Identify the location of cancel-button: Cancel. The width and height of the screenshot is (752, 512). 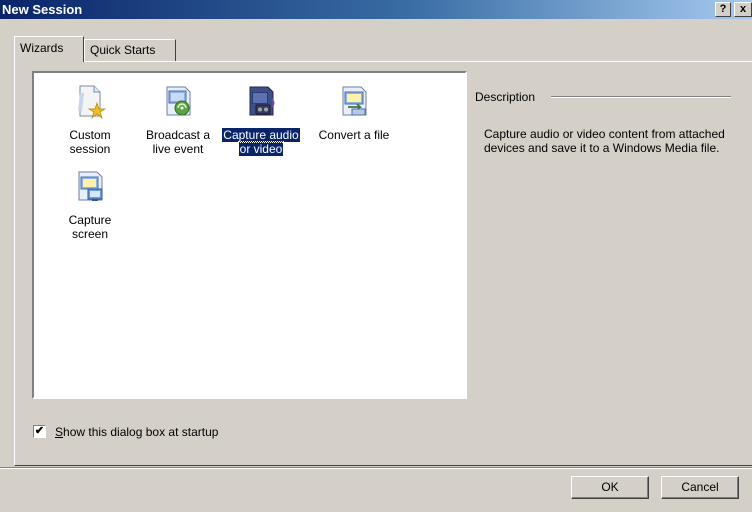
(700, 487).